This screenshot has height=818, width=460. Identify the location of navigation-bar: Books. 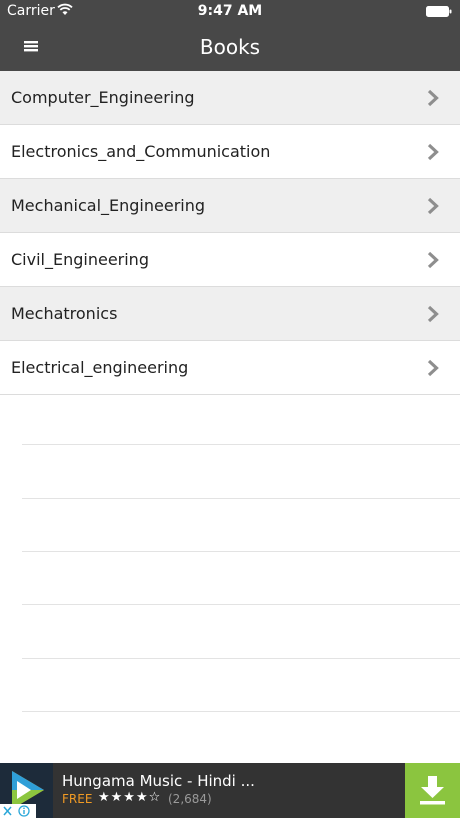
(230, 46).